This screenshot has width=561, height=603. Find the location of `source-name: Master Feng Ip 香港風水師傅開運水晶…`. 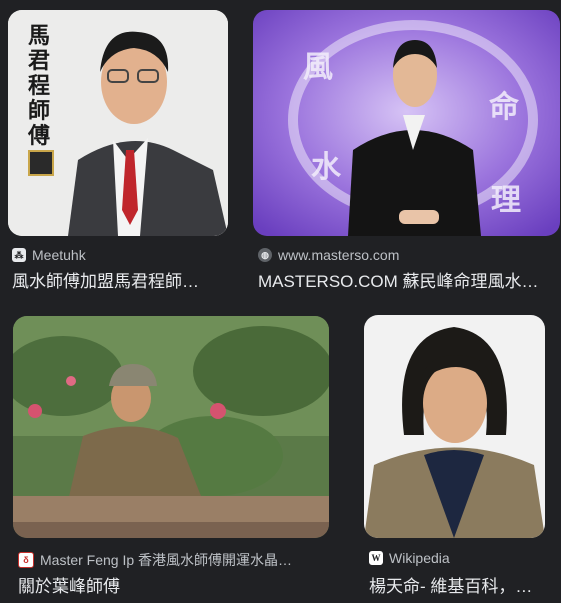

source-name: Master Feng Ip 香港風水師傅開運水晶… is located at coordinates (166, 560).